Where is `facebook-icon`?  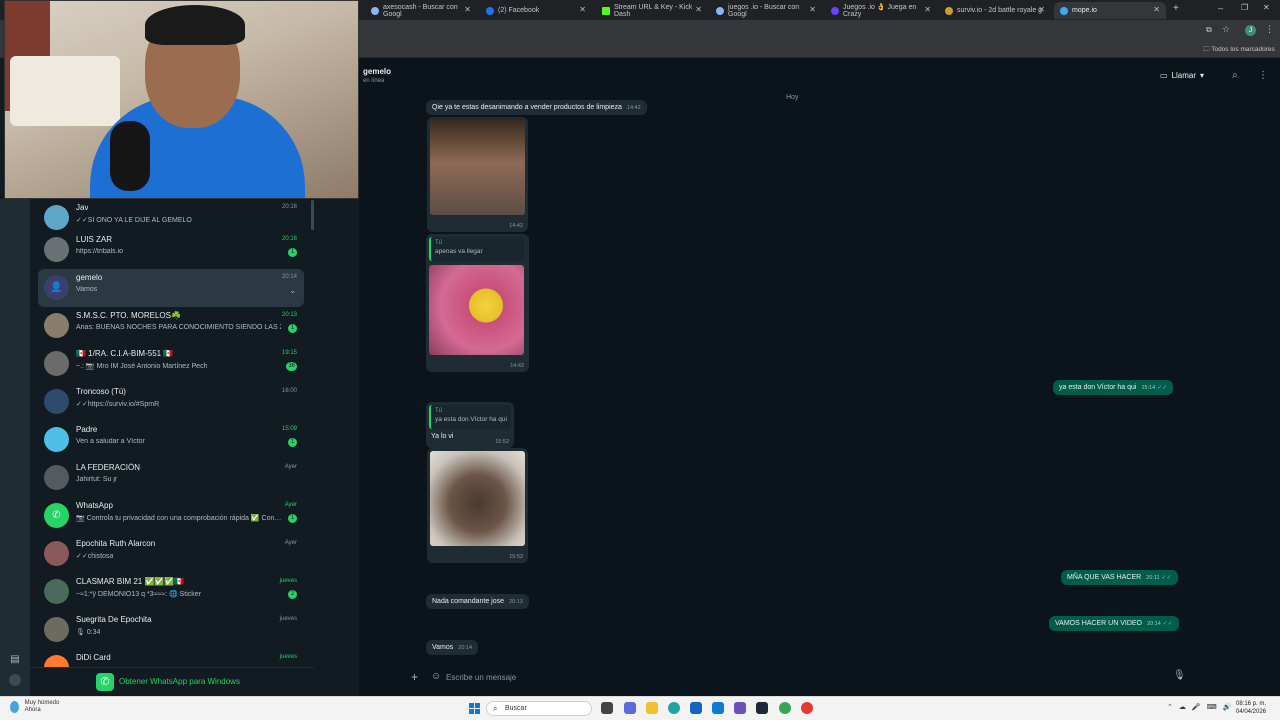 facebook-icon is located at coordinates (490, 10).